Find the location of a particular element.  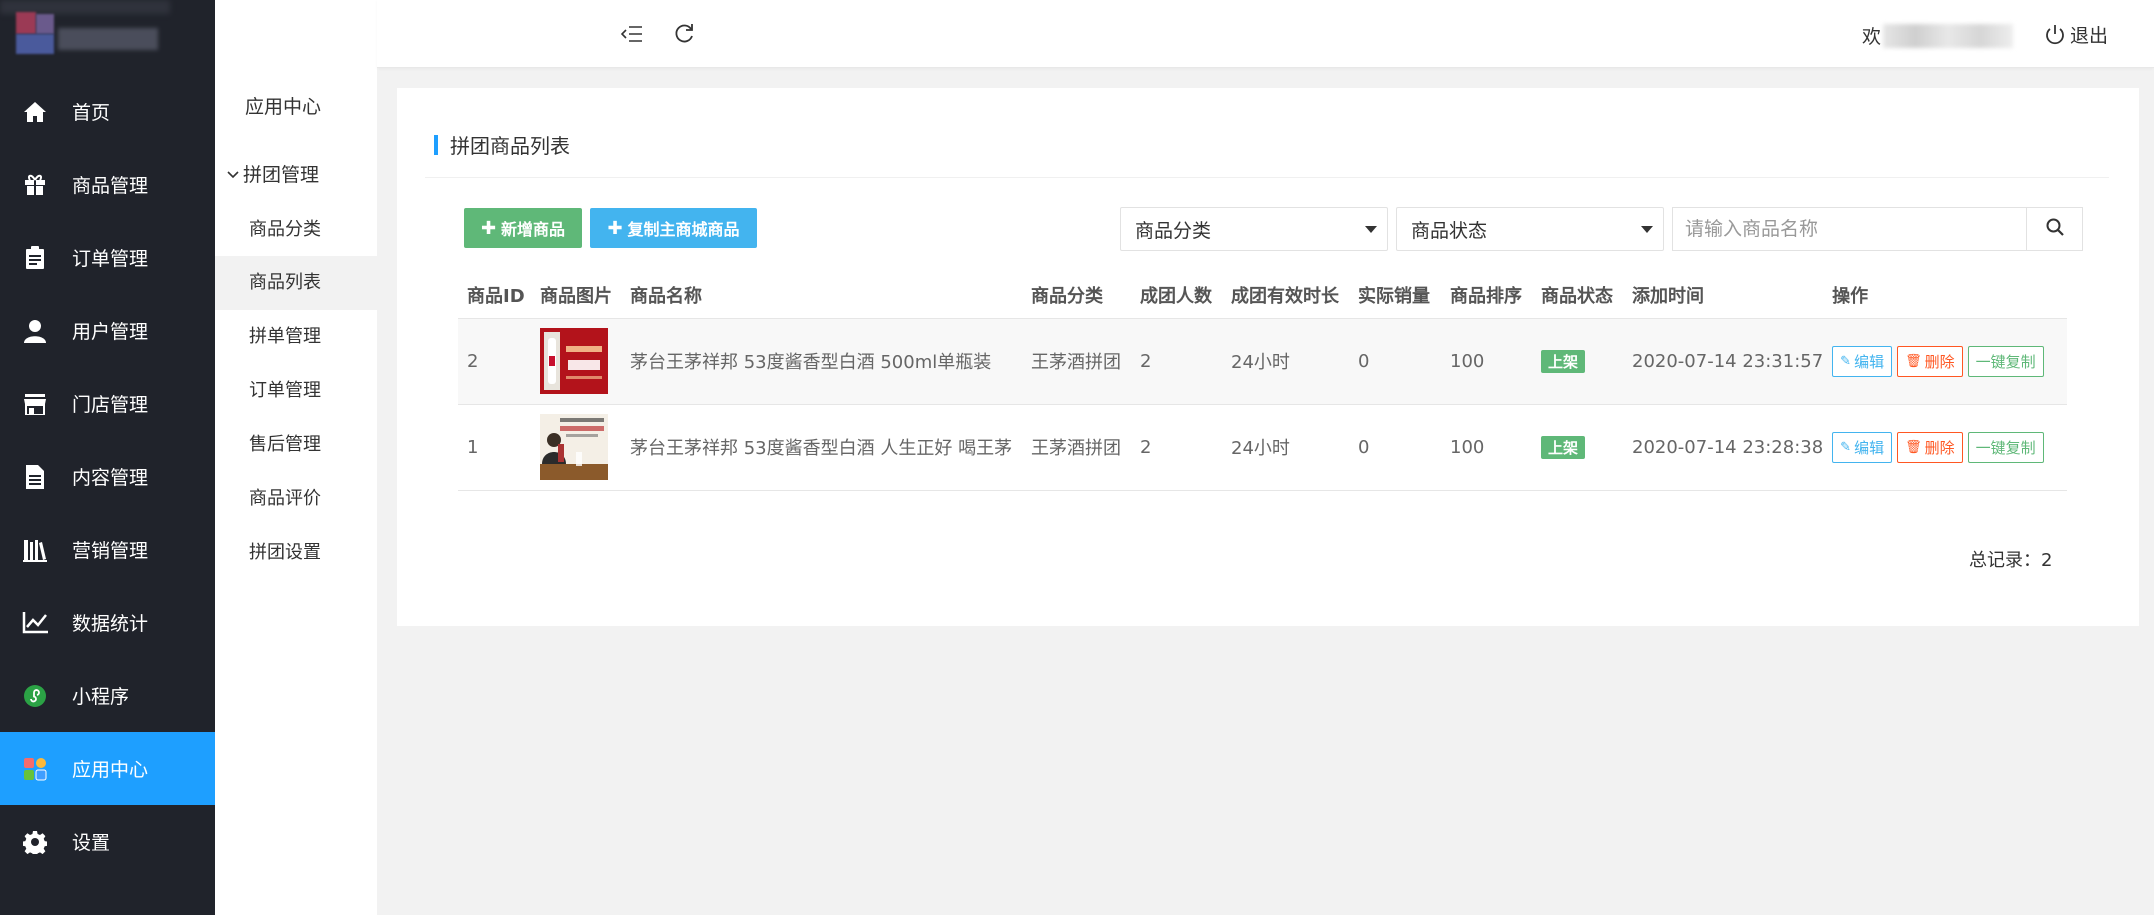

subnav-item-category: 商品分类 is located at coordinates (296, 230).